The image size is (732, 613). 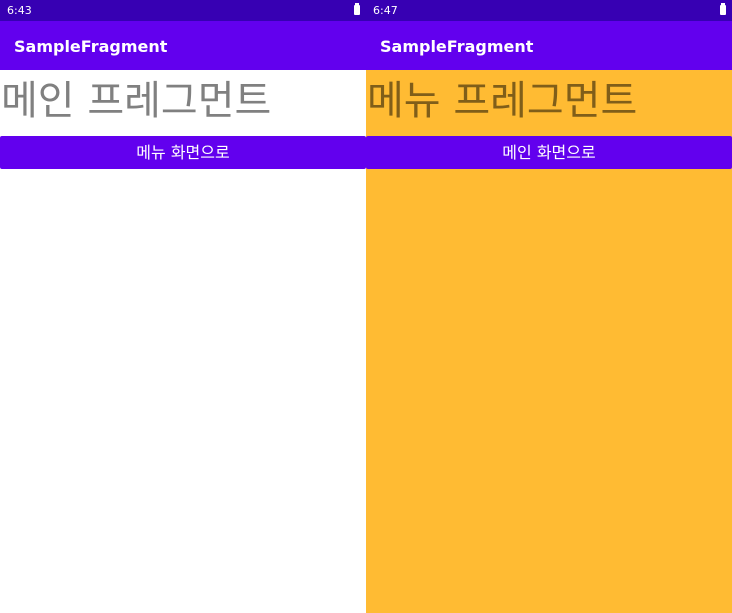 What do you see at coordinates (183, 152) in the screenshot?
I see `go-to-menu-button: 메뉴 화면으로` at bounding box center [183, 152].